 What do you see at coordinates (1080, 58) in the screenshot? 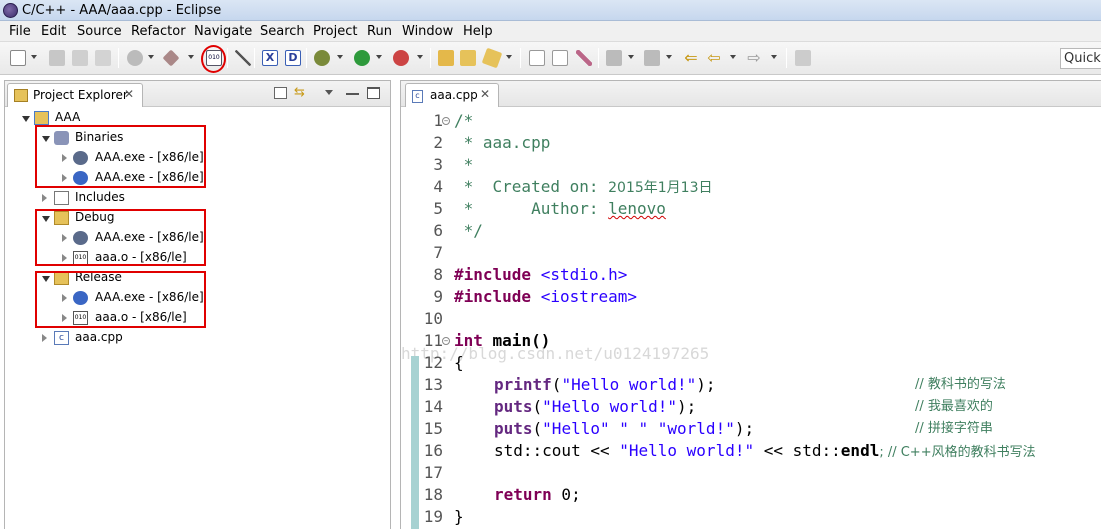
I see `quick-access-input: Quick A` at bounding box center [1080, 58].